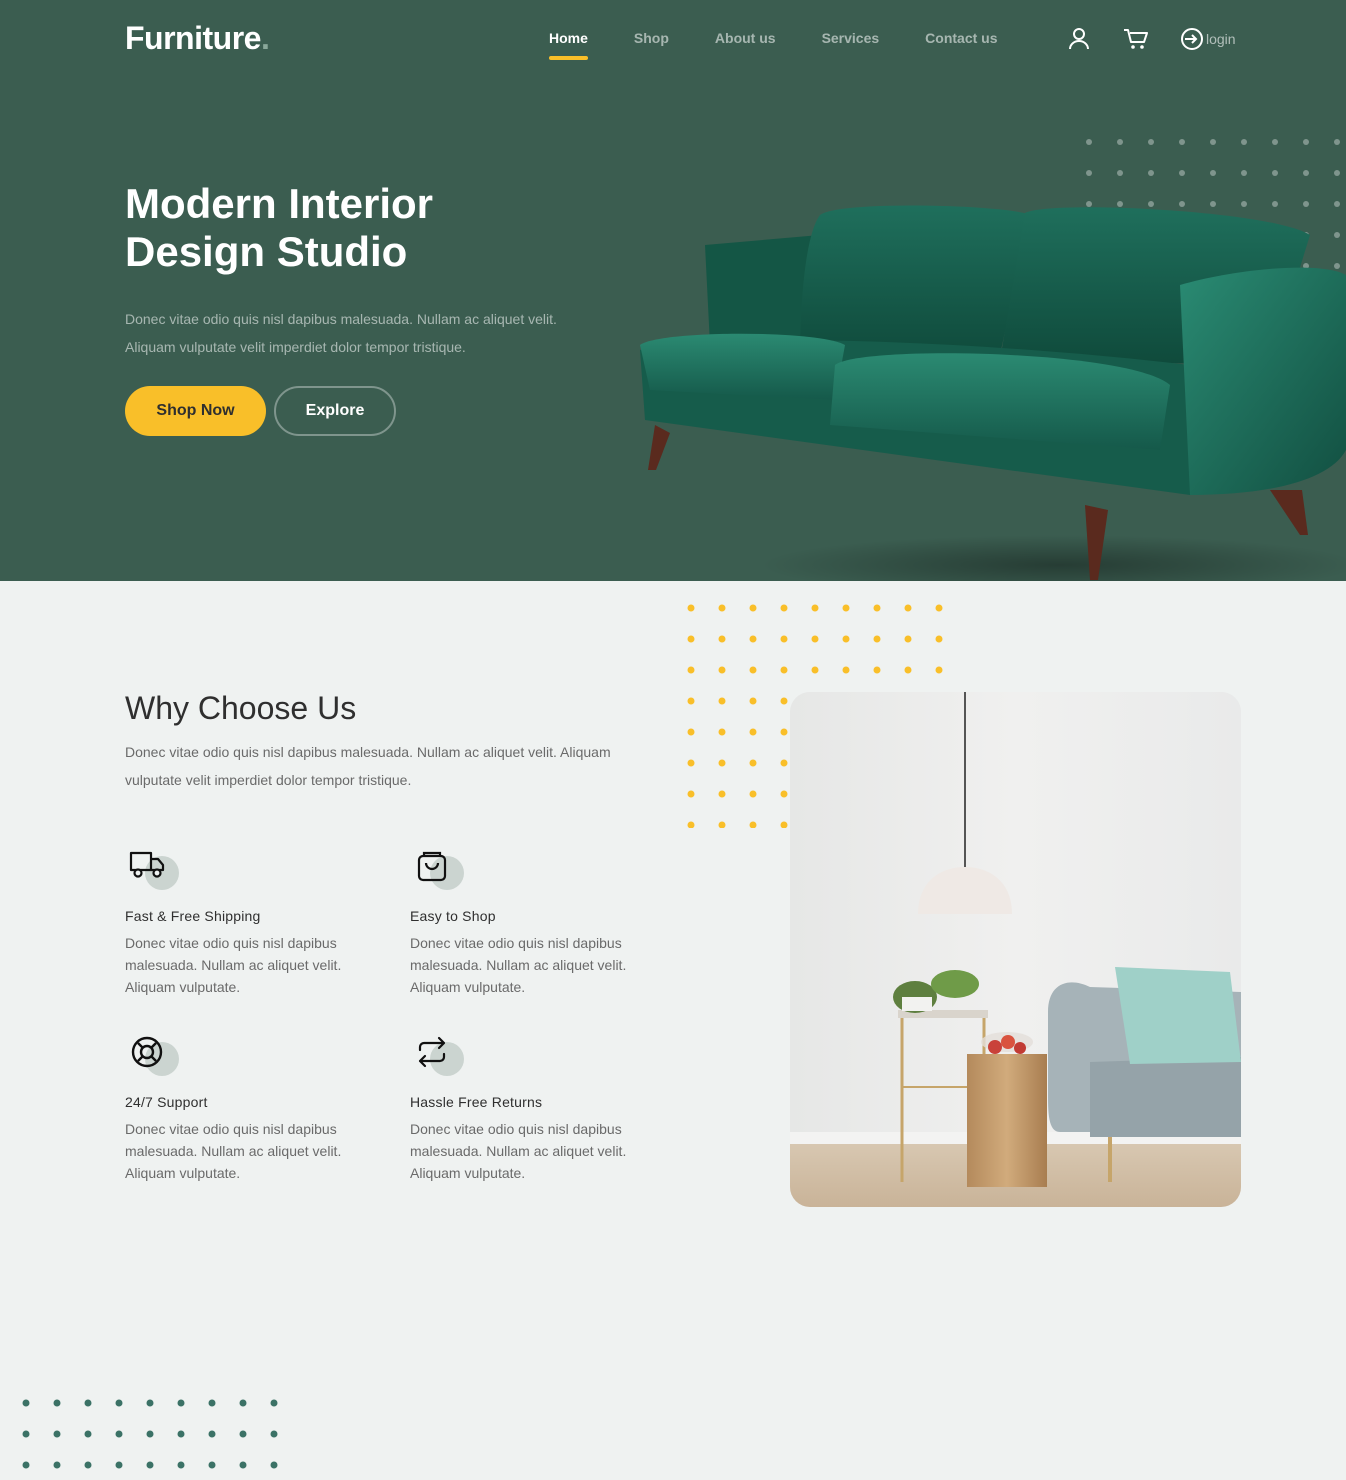 This screenshot has width=1346, height=1480. Describe the element at coordinates (193, 38) in the screenshot. I see `logo-text: Furniture` at that location.